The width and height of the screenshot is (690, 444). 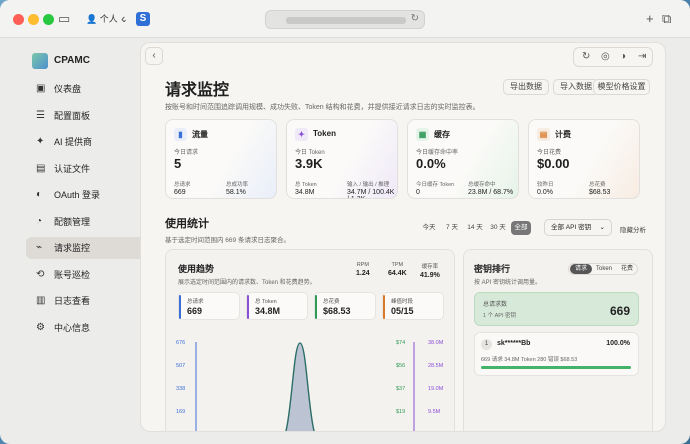 What do you see at coordinates (556, 367) in the screenshot?
I see `key-progress-fill` at bounding box center [556, 367].